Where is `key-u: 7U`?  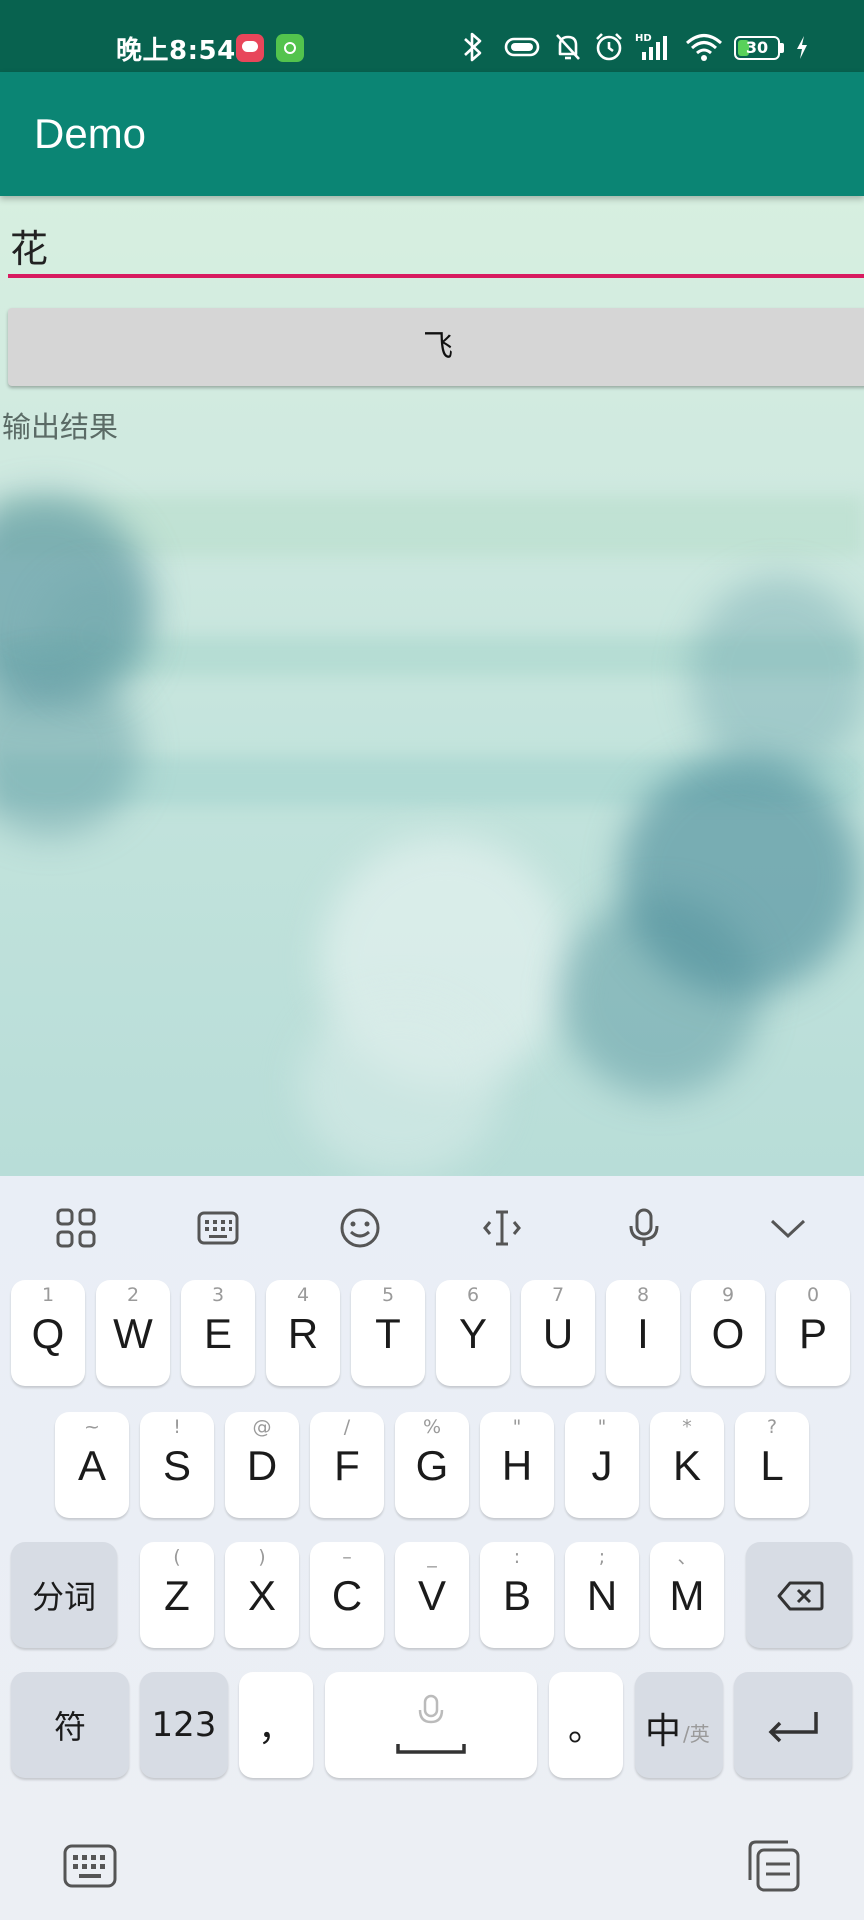 key-u: 7U is located at coordinates (558, 1333).